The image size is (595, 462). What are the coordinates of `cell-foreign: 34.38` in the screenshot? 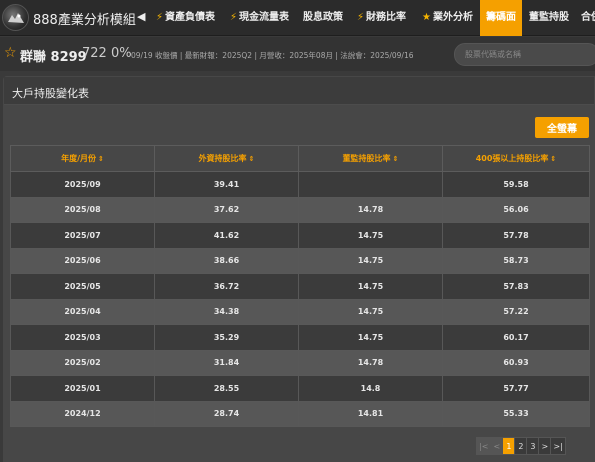 It's located at (226, 311).